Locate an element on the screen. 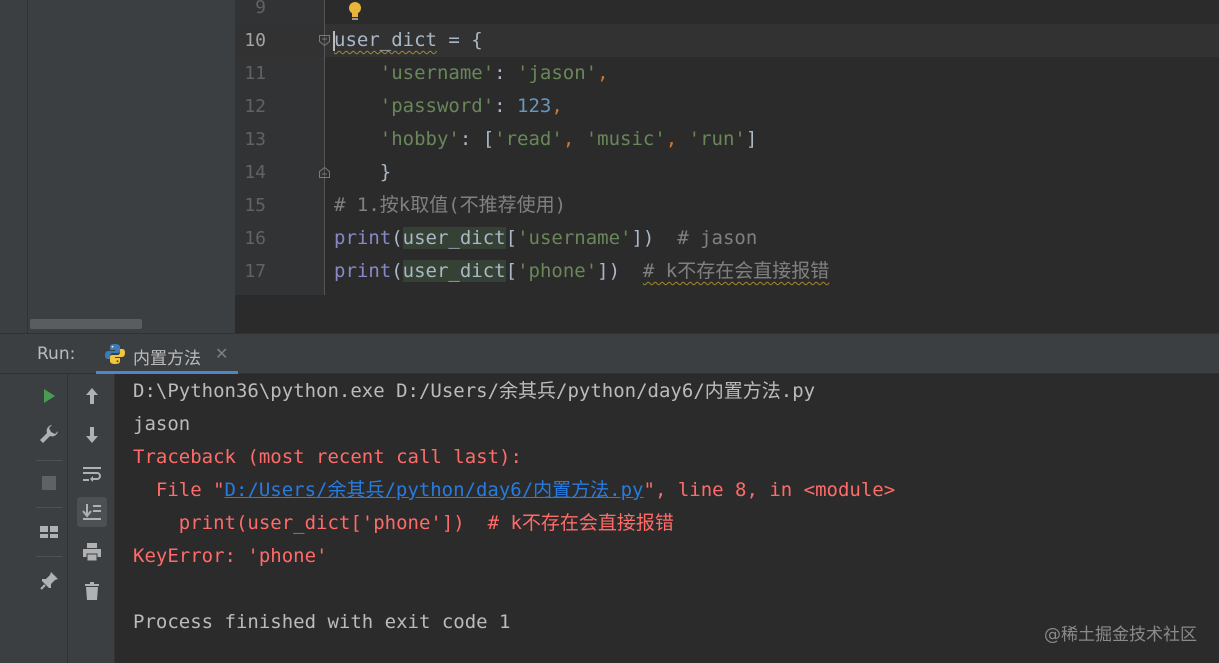 This screenshot has width=1219, height=663. close-icon: ✕ is located at coordinates (221, 353).